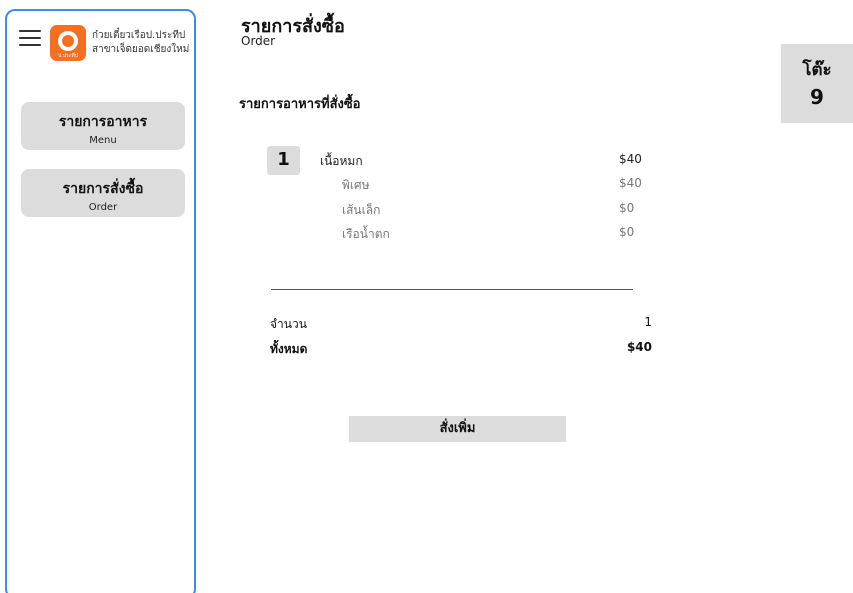  What do you see at coordinates (103, 189) in the screenshot?
I see `nav-order-label: รายการสั่งซื้อ` at bounding box center [103, 189].